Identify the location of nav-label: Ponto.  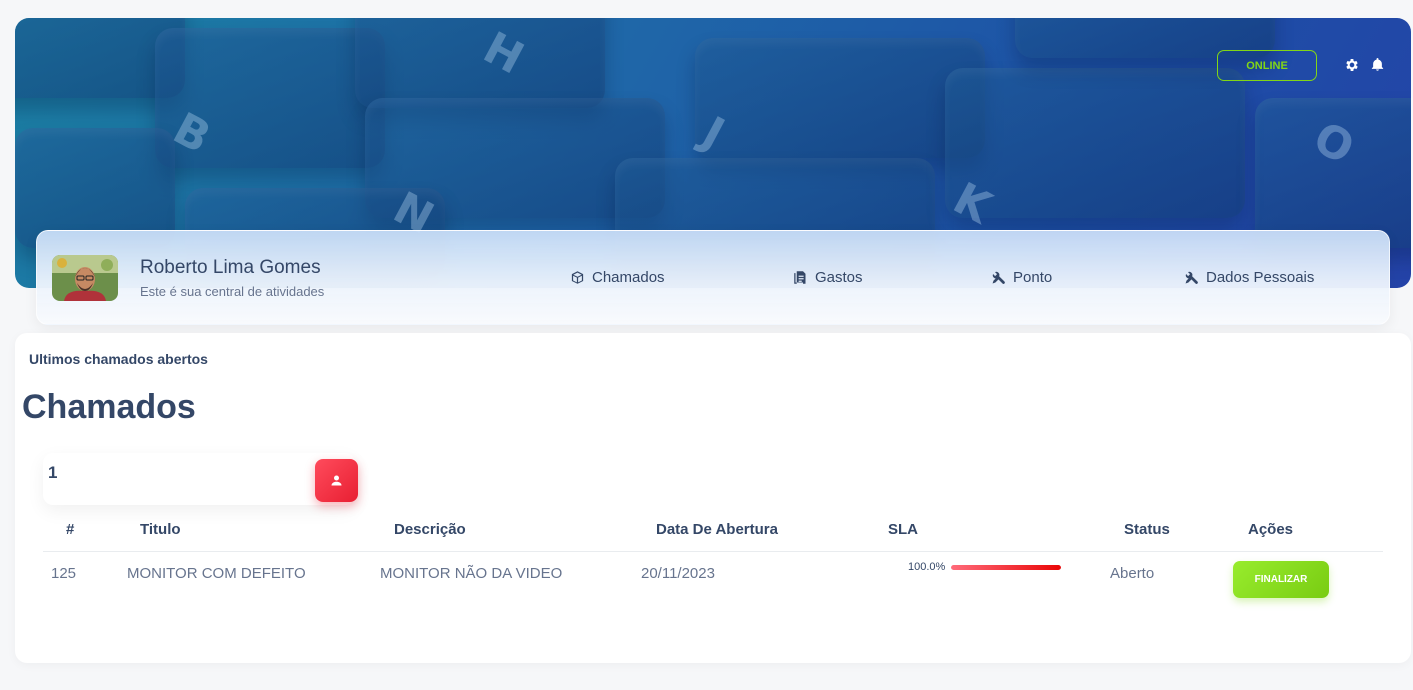
(1033, 277).